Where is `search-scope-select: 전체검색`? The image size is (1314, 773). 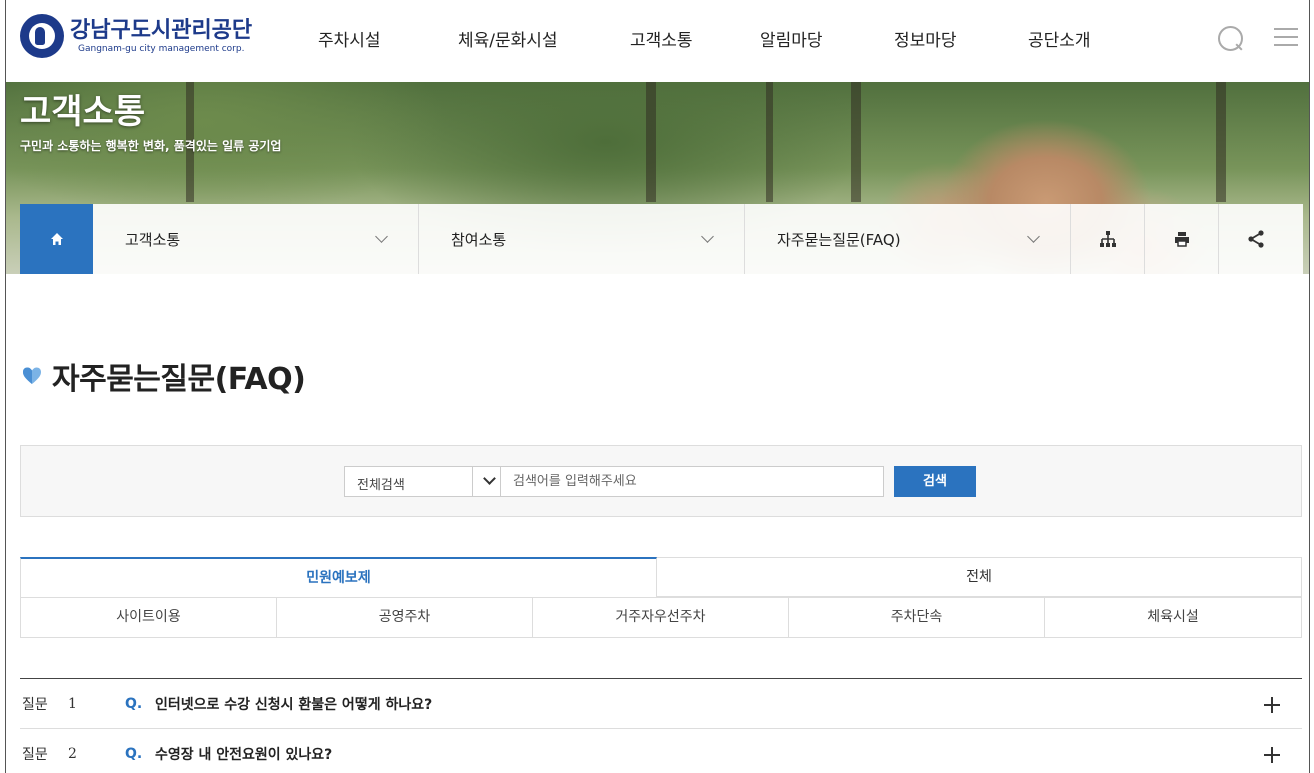 search-scope-select: 전체검색 is located at coordinates (425, 481).